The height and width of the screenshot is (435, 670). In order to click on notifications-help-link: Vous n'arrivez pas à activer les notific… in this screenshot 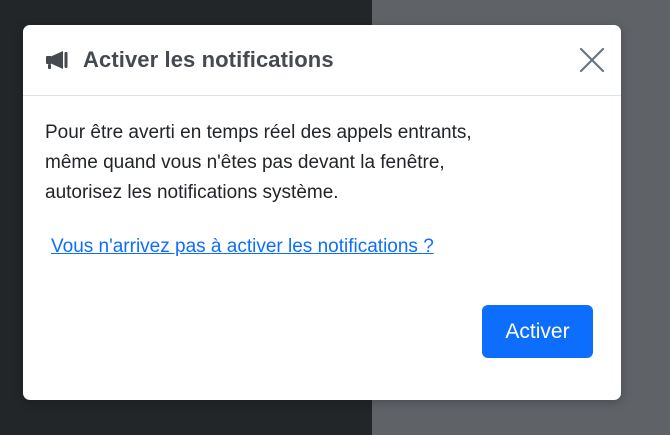, I will do `click(242, 247)`.